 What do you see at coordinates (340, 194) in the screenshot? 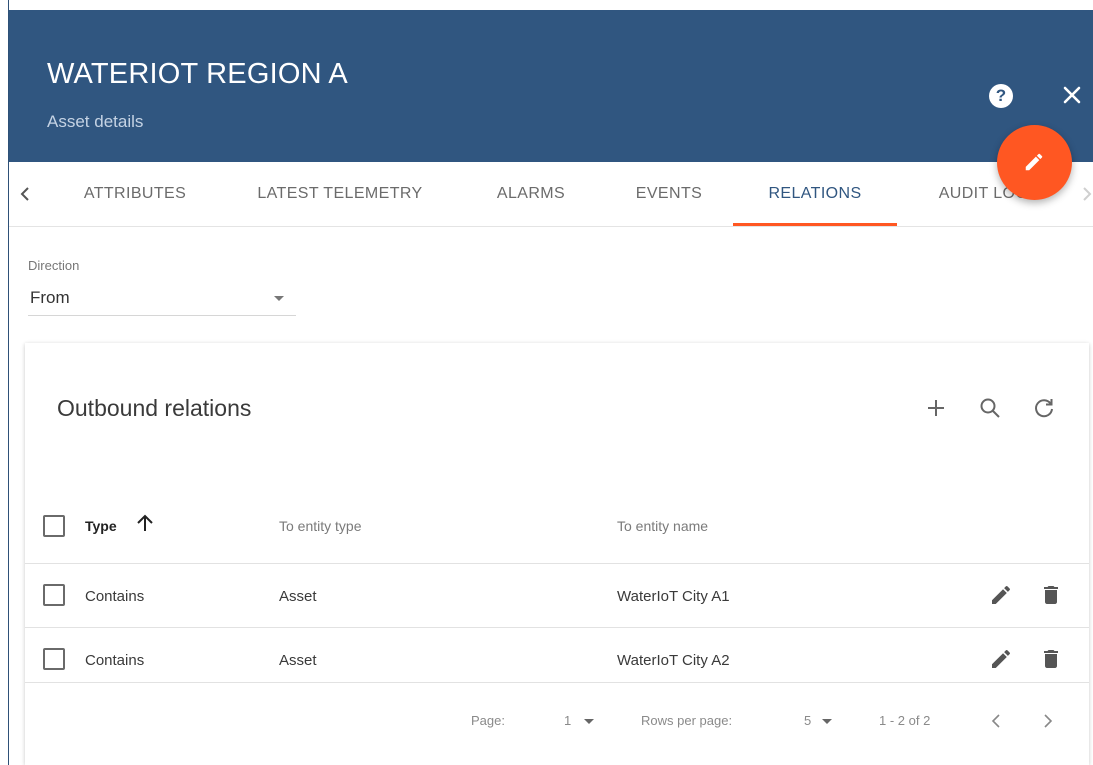
I see `tab-latest-telemetry: LATEST TELEMETRY` at bounding box center [340, 194].